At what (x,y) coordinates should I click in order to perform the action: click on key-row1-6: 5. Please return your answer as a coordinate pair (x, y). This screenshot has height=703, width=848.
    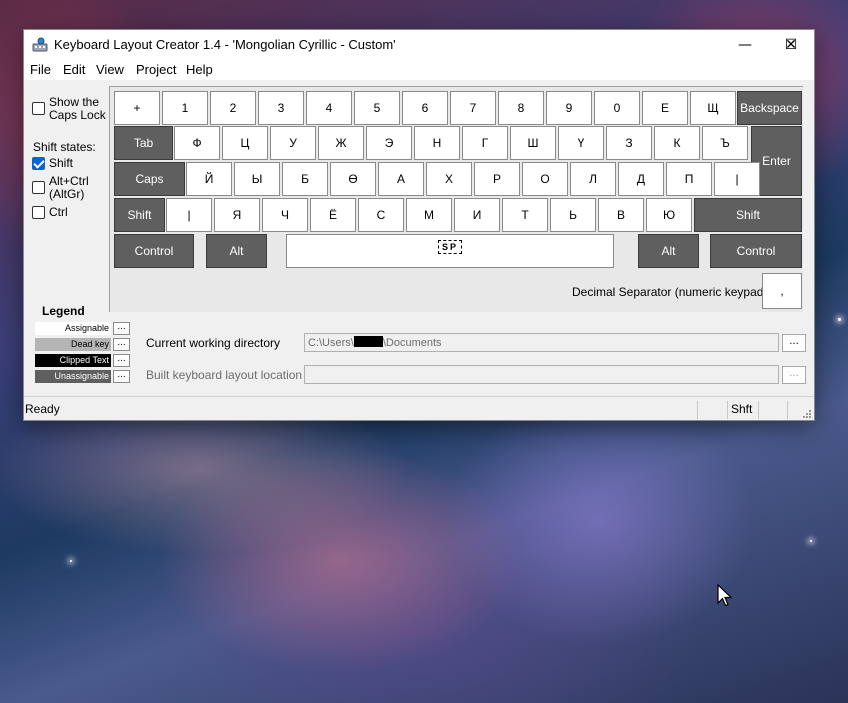
    Looking at the image, I should click on (377, 108).